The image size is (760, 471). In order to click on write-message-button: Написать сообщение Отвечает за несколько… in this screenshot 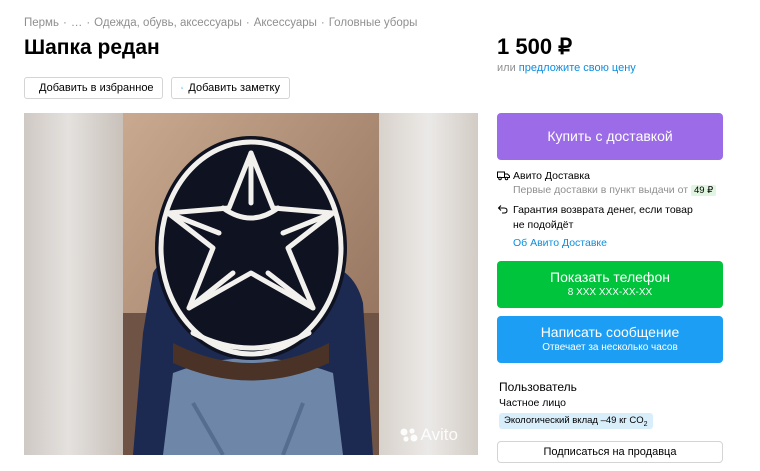, I will do `click(610, 339)`.